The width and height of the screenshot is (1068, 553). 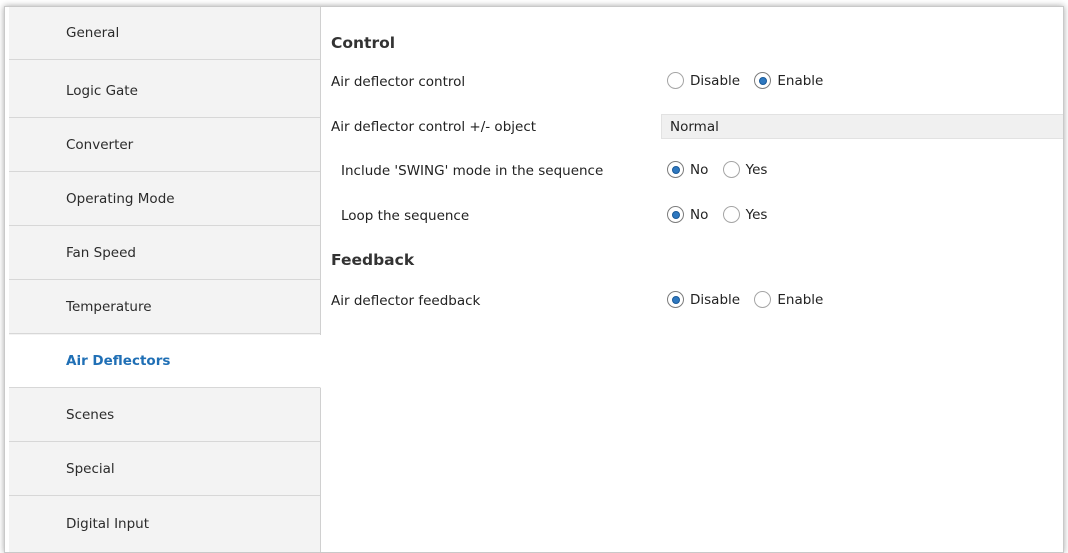 What do you see at coordinates (164, 469) in the screenshot?
I see `sidebar-item-special: Special` at bounding box center [164, 469].